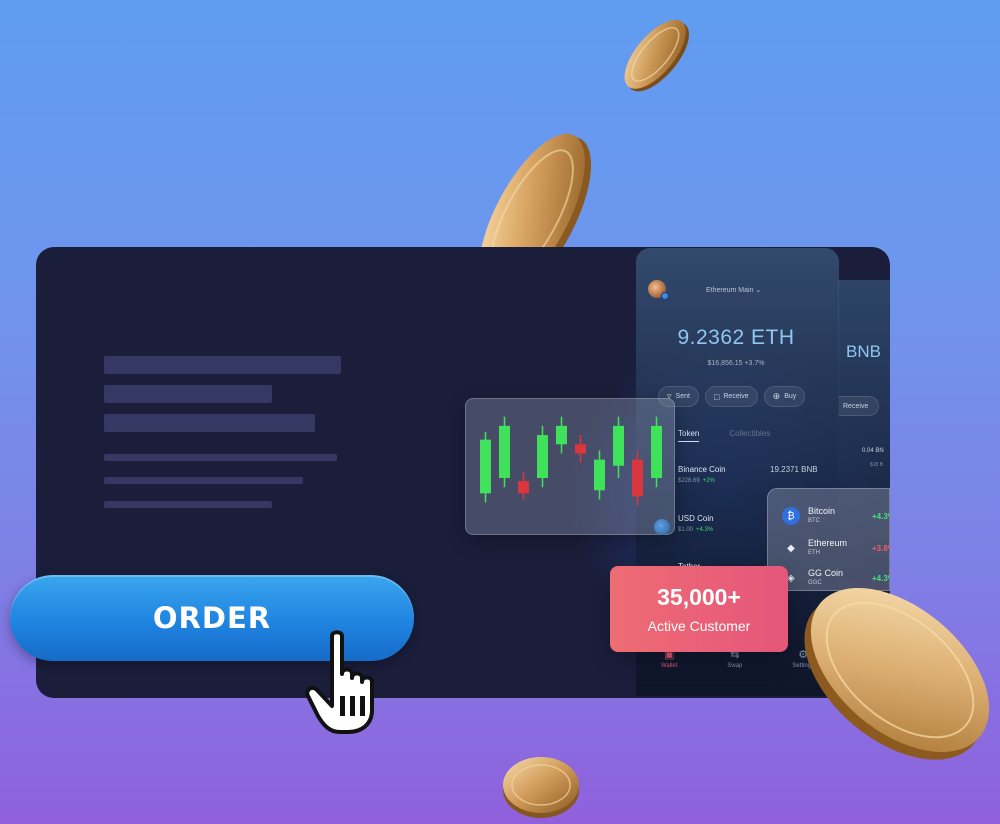  What do you see at coordinates (730, 290) in the screenshot?
I see `account-name: Ethereum Main` at bounding box center [730, 290].